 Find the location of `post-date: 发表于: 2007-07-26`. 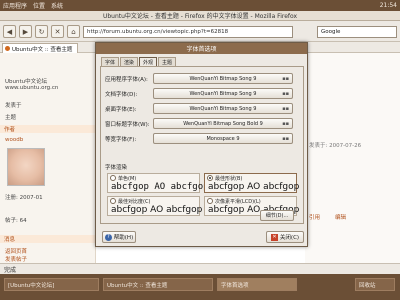

post-date: 发表于: 2007-07-26 is located at coordinates (335, 146).